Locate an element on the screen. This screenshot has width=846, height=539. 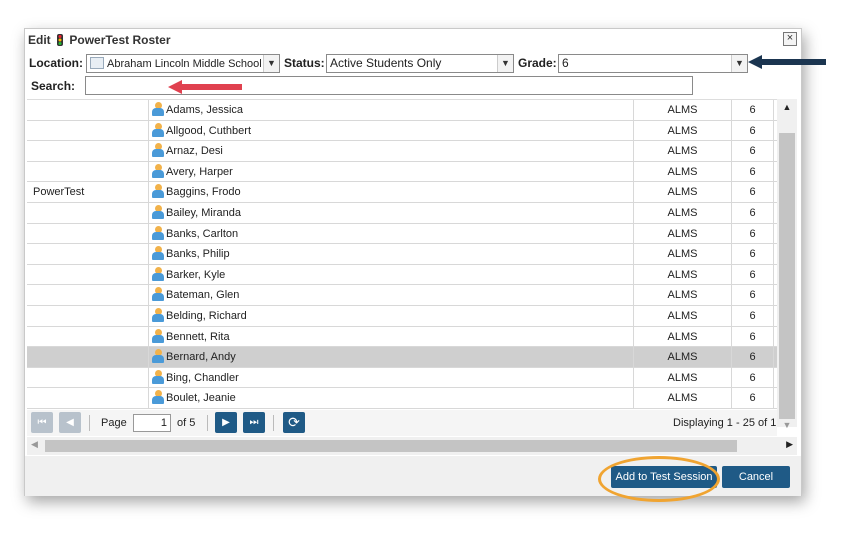
scroll-thumb is located at coordinates (787, 276).